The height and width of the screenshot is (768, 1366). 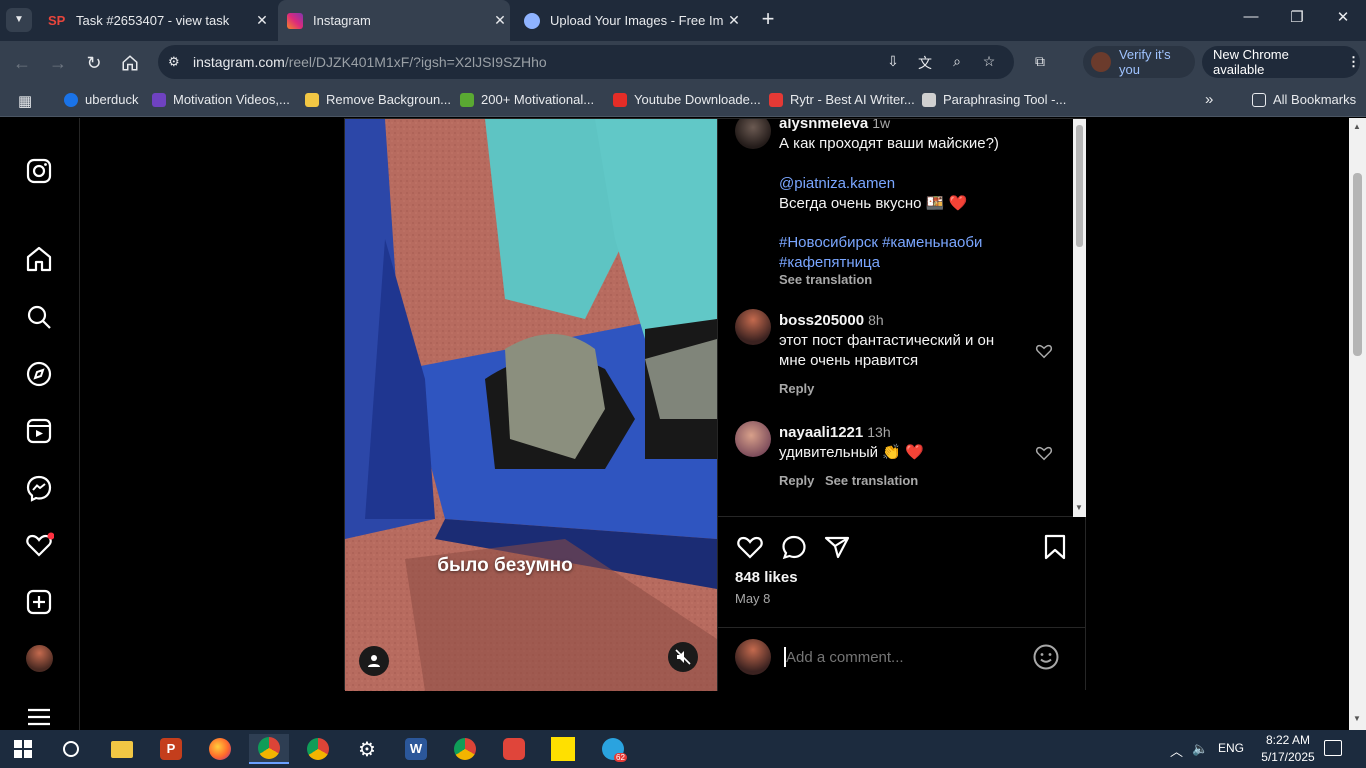 I want to click on tab-instagram: Instagram ✕, so click(x=394, y=20).